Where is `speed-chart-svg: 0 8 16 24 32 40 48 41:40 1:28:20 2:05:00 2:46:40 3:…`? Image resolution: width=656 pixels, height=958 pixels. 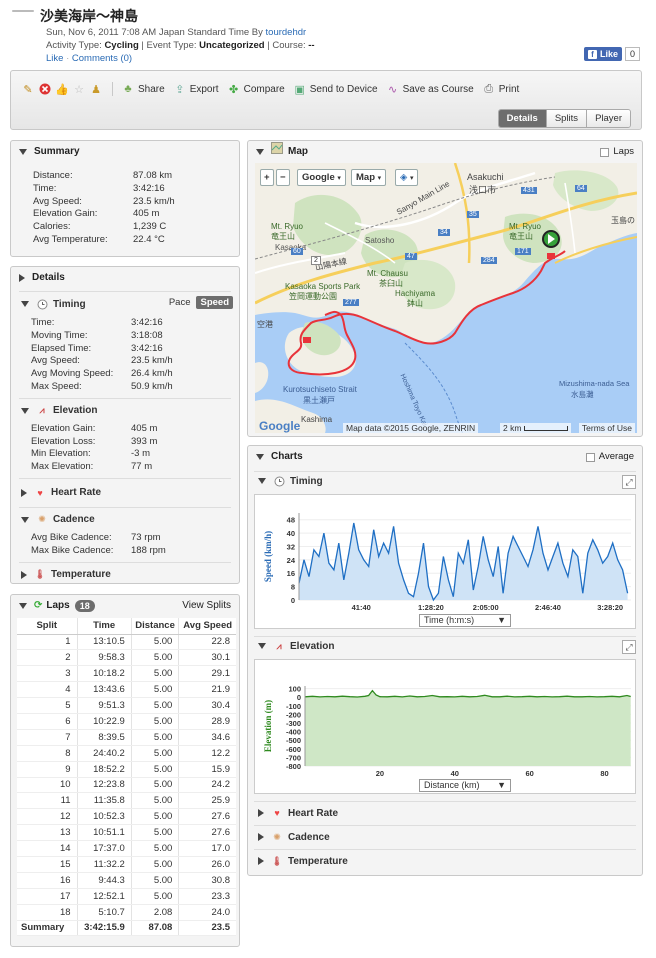
speed-chart-svg: 0 8 16 24 32 40 48 41:40 1:28:20 2:05:00 2:46:40 3:… is located at coordinates (447, 562).